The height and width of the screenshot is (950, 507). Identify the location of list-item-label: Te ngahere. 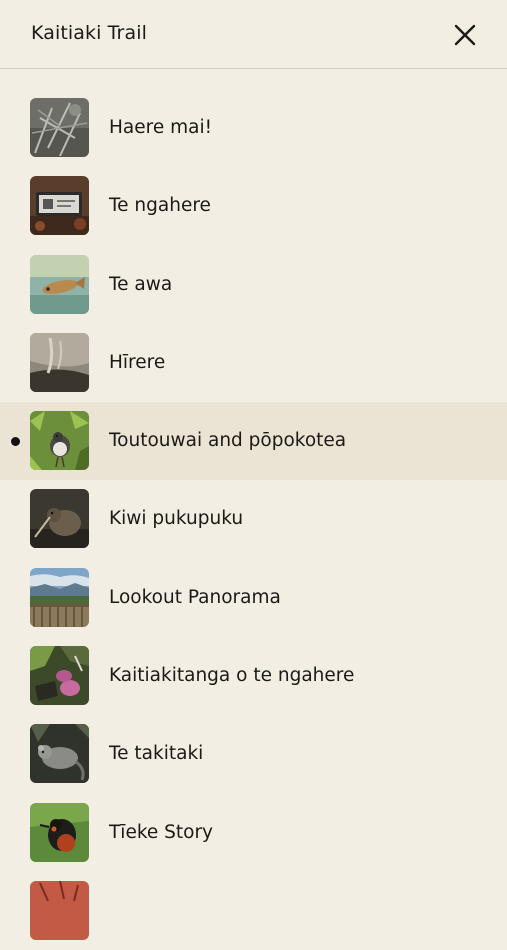
(160, 206).